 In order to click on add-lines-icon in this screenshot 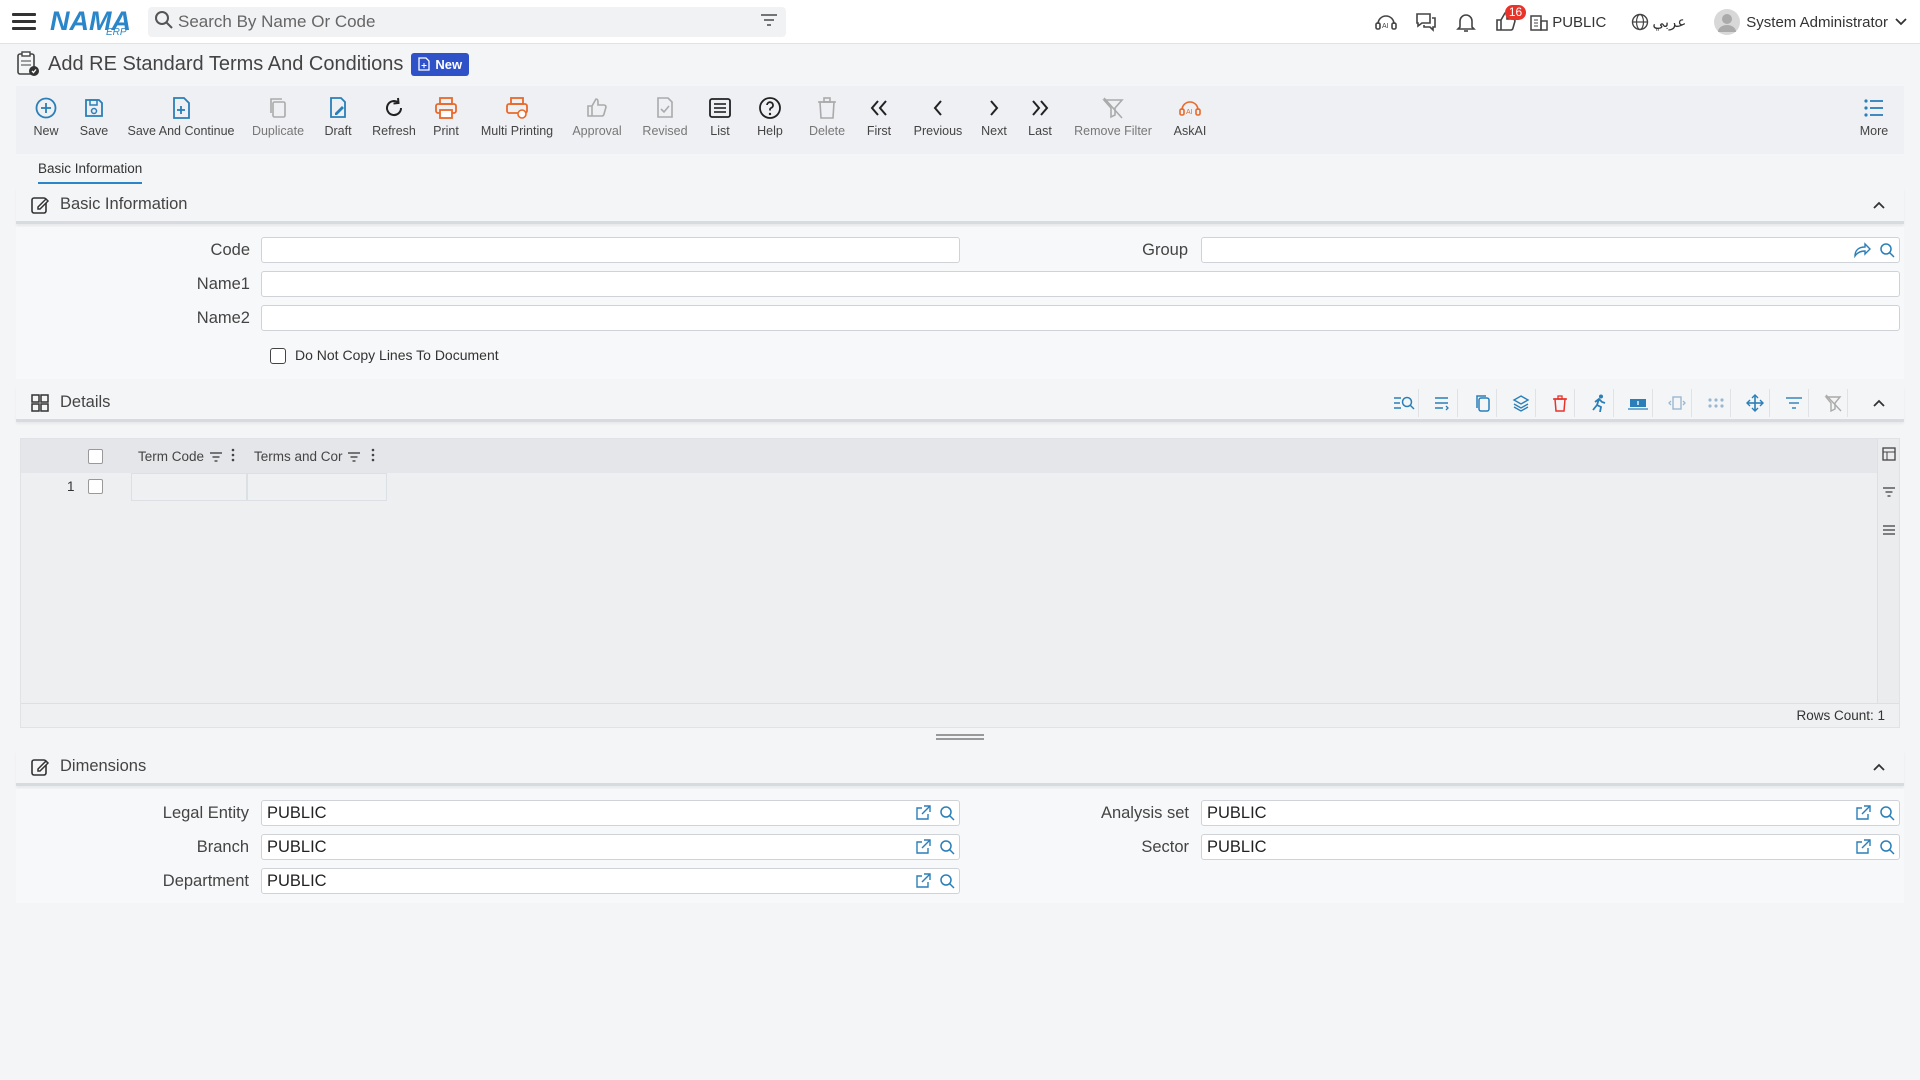, I will do `click(1443, 403)`.